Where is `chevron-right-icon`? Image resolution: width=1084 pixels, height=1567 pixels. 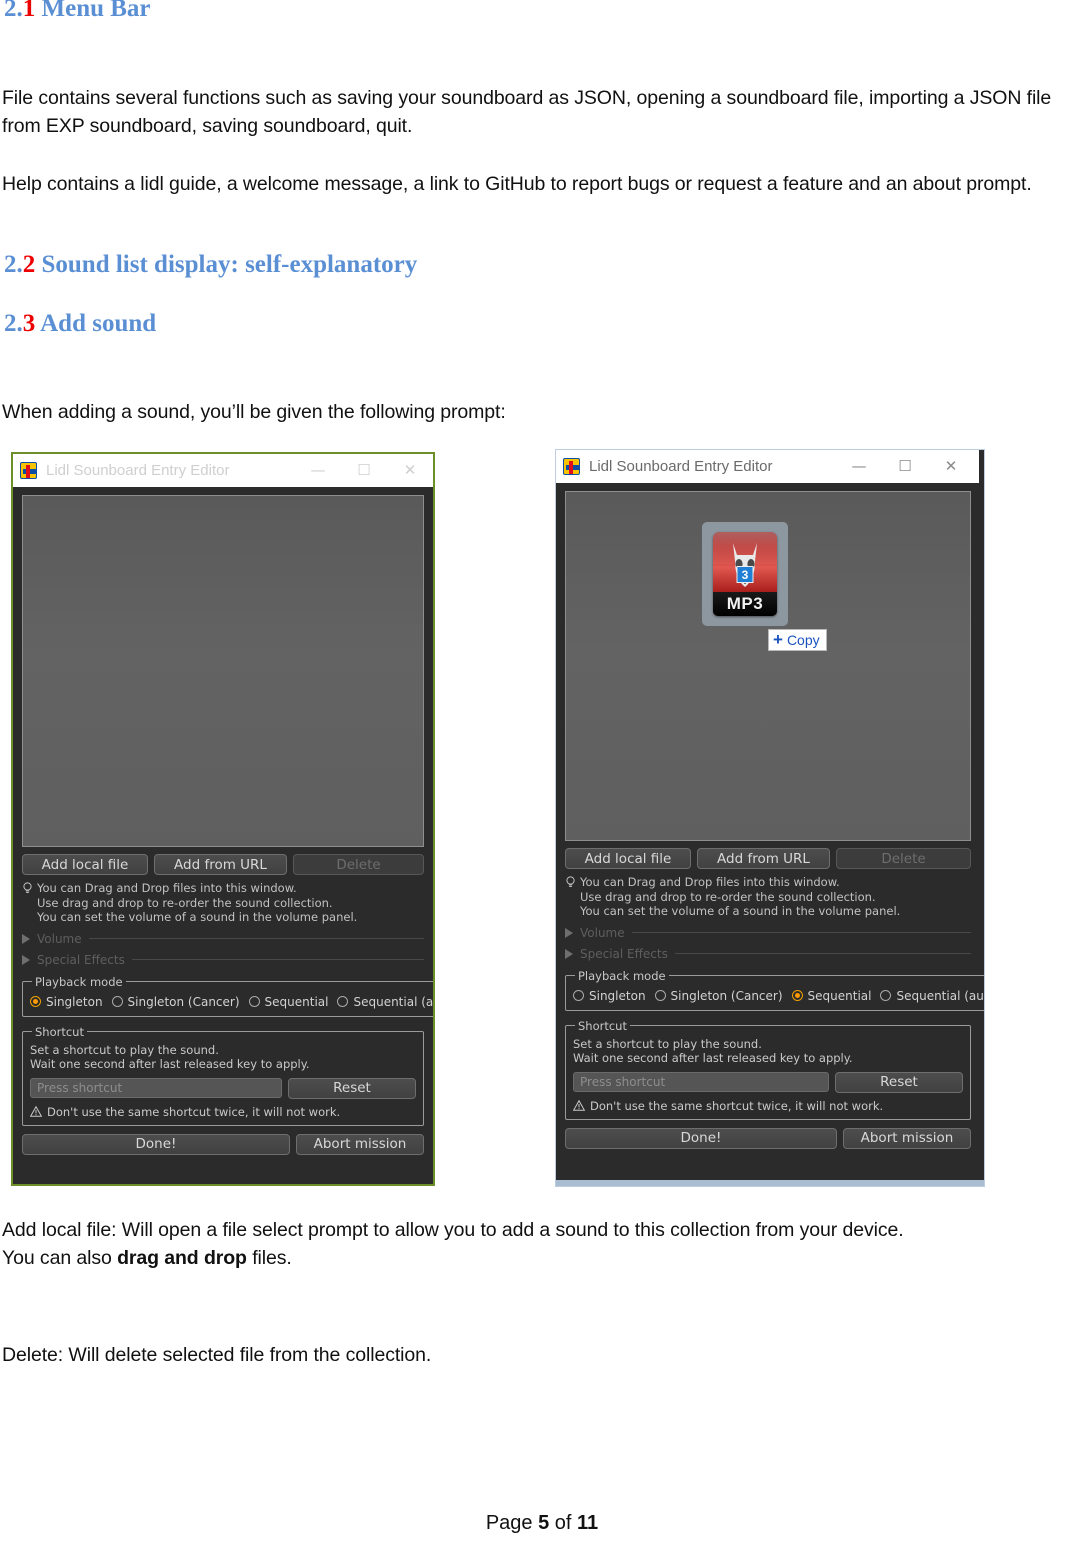
chevron-right-icon is located at coordinates (569, 932).